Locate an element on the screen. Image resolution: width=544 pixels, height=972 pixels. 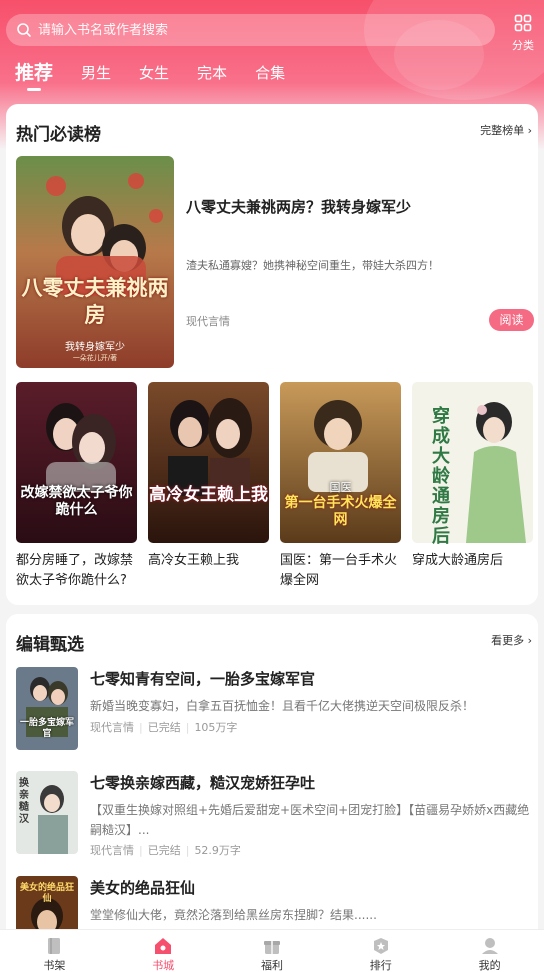
nav-label: 书架 is located at coordinates (54, 965).